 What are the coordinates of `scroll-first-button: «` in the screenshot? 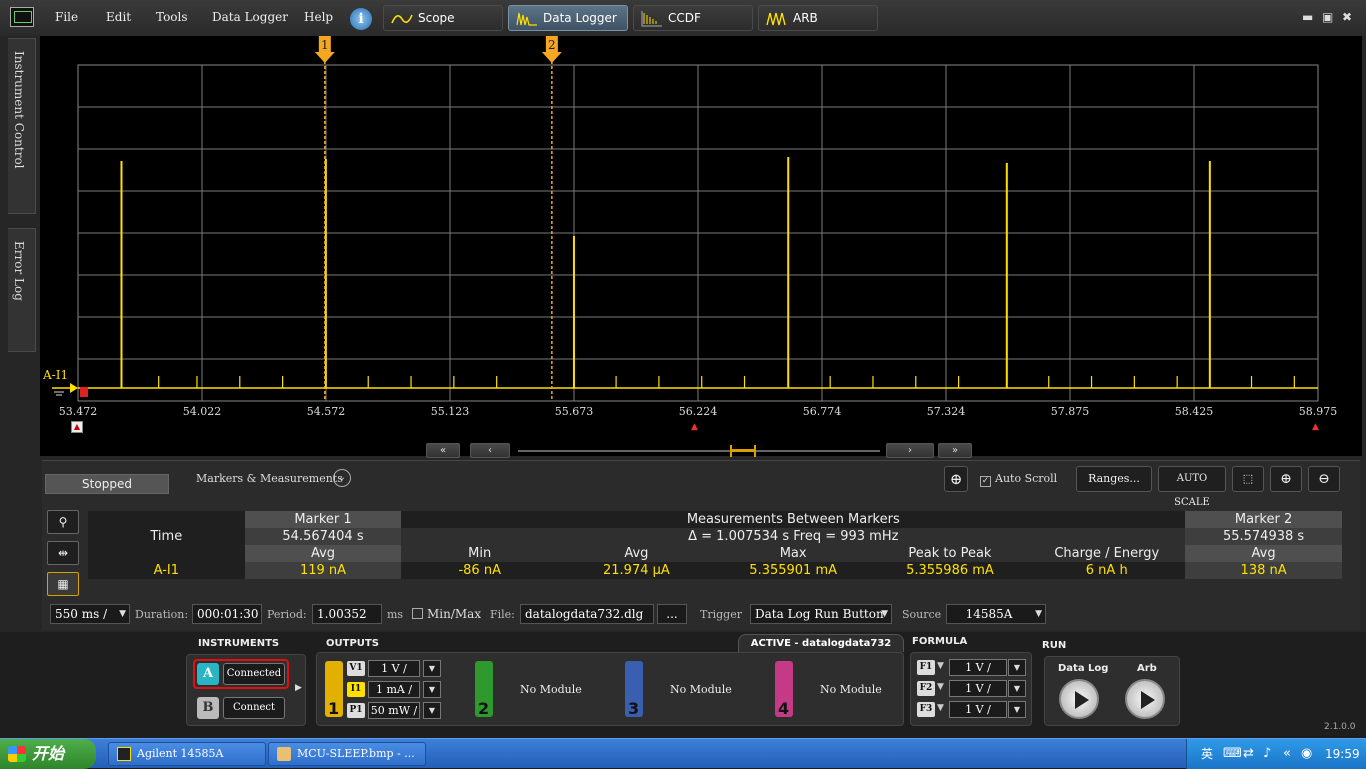 It's located at (443, 450).